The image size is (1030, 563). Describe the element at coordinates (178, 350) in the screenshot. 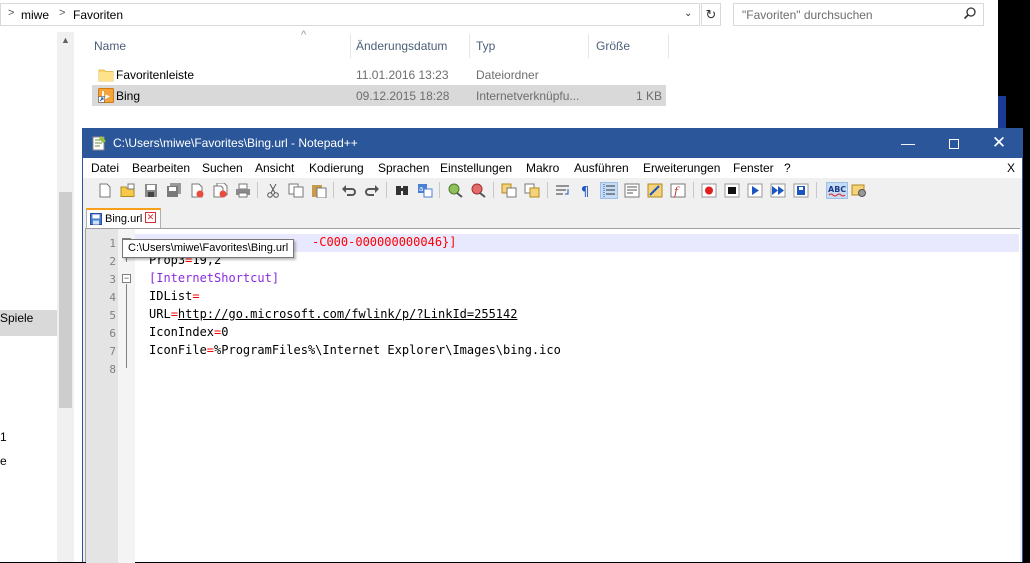

I see `key-text: IconFile` at that location.